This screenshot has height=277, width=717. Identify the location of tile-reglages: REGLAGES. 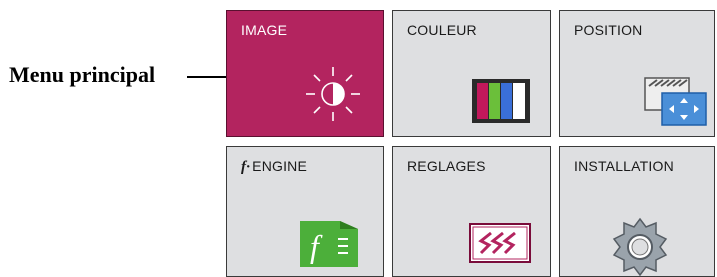
(471, 211).